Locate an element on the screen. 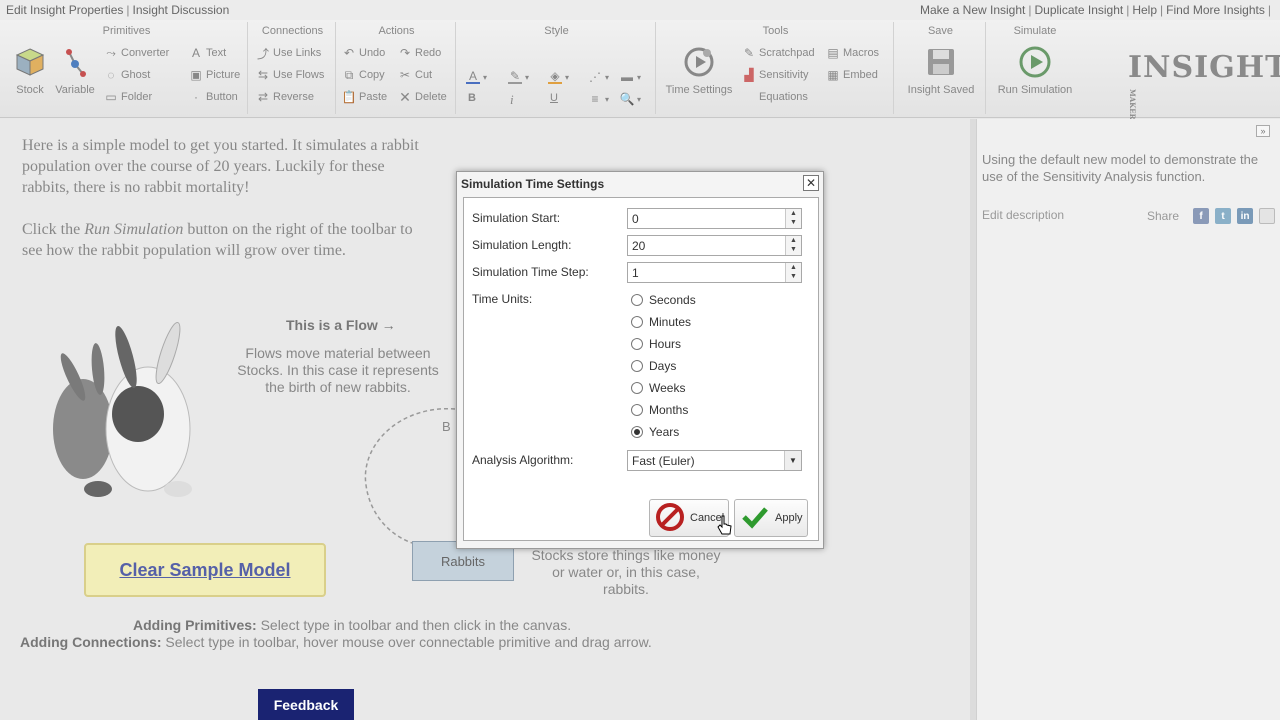  time-unit-weeks: Weeks is located at coordinates (658, 388).